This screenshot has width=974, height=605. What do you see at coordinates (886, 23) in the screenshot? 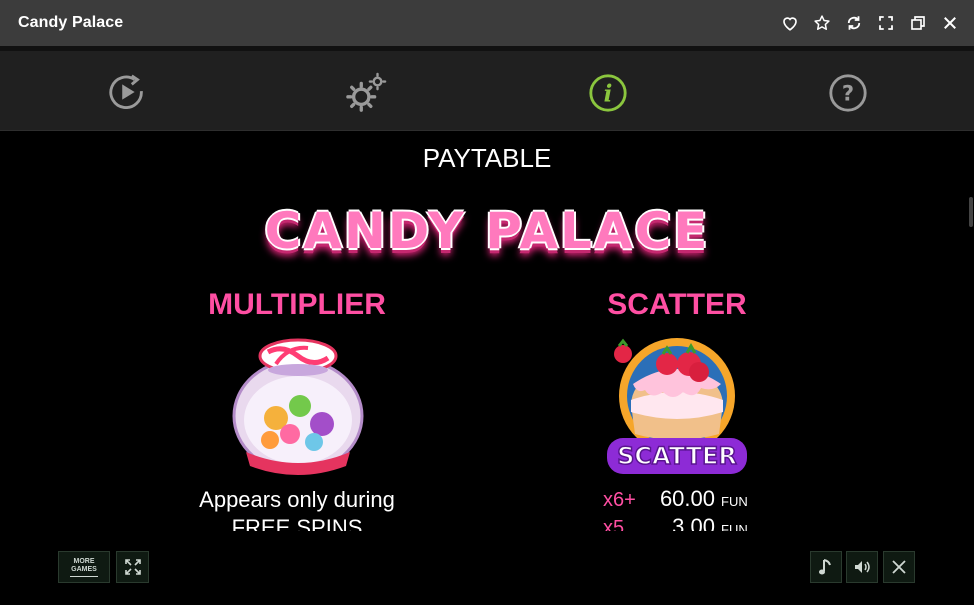
I see `fullscreen-icon` at bounding box center [886, 23].